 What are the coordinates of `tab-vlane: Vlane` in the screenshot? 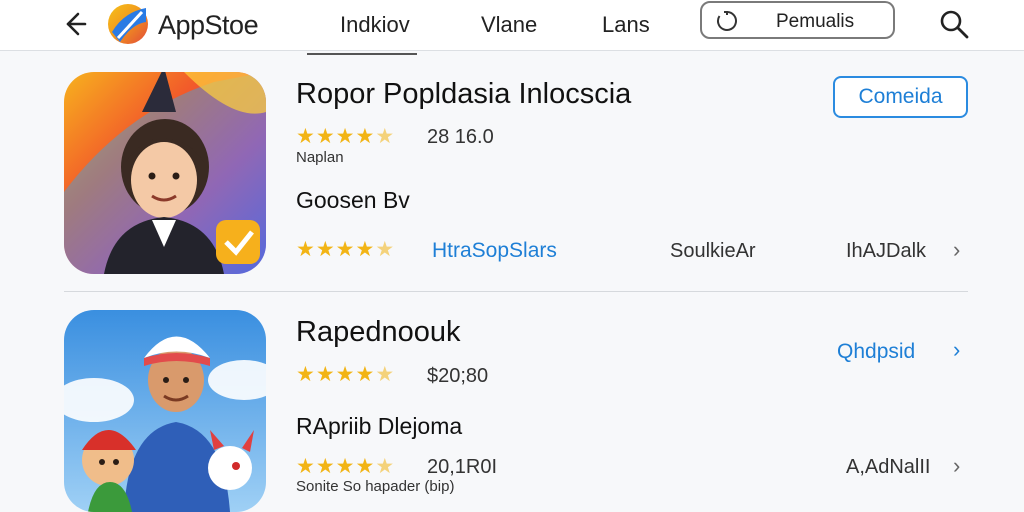 It's located at (509, 25).